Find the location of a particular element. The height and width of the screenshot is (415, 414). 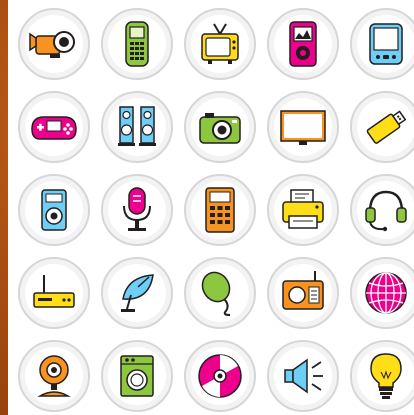

icon-tile-television is located at coordinates (220, 44).